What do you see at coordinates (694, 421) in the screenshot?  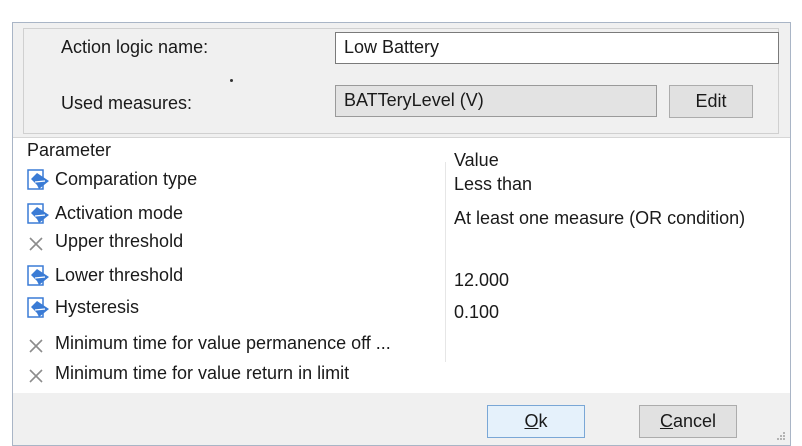 I see `cancel-label-rest: ancel` at bounding box center [694, 421].